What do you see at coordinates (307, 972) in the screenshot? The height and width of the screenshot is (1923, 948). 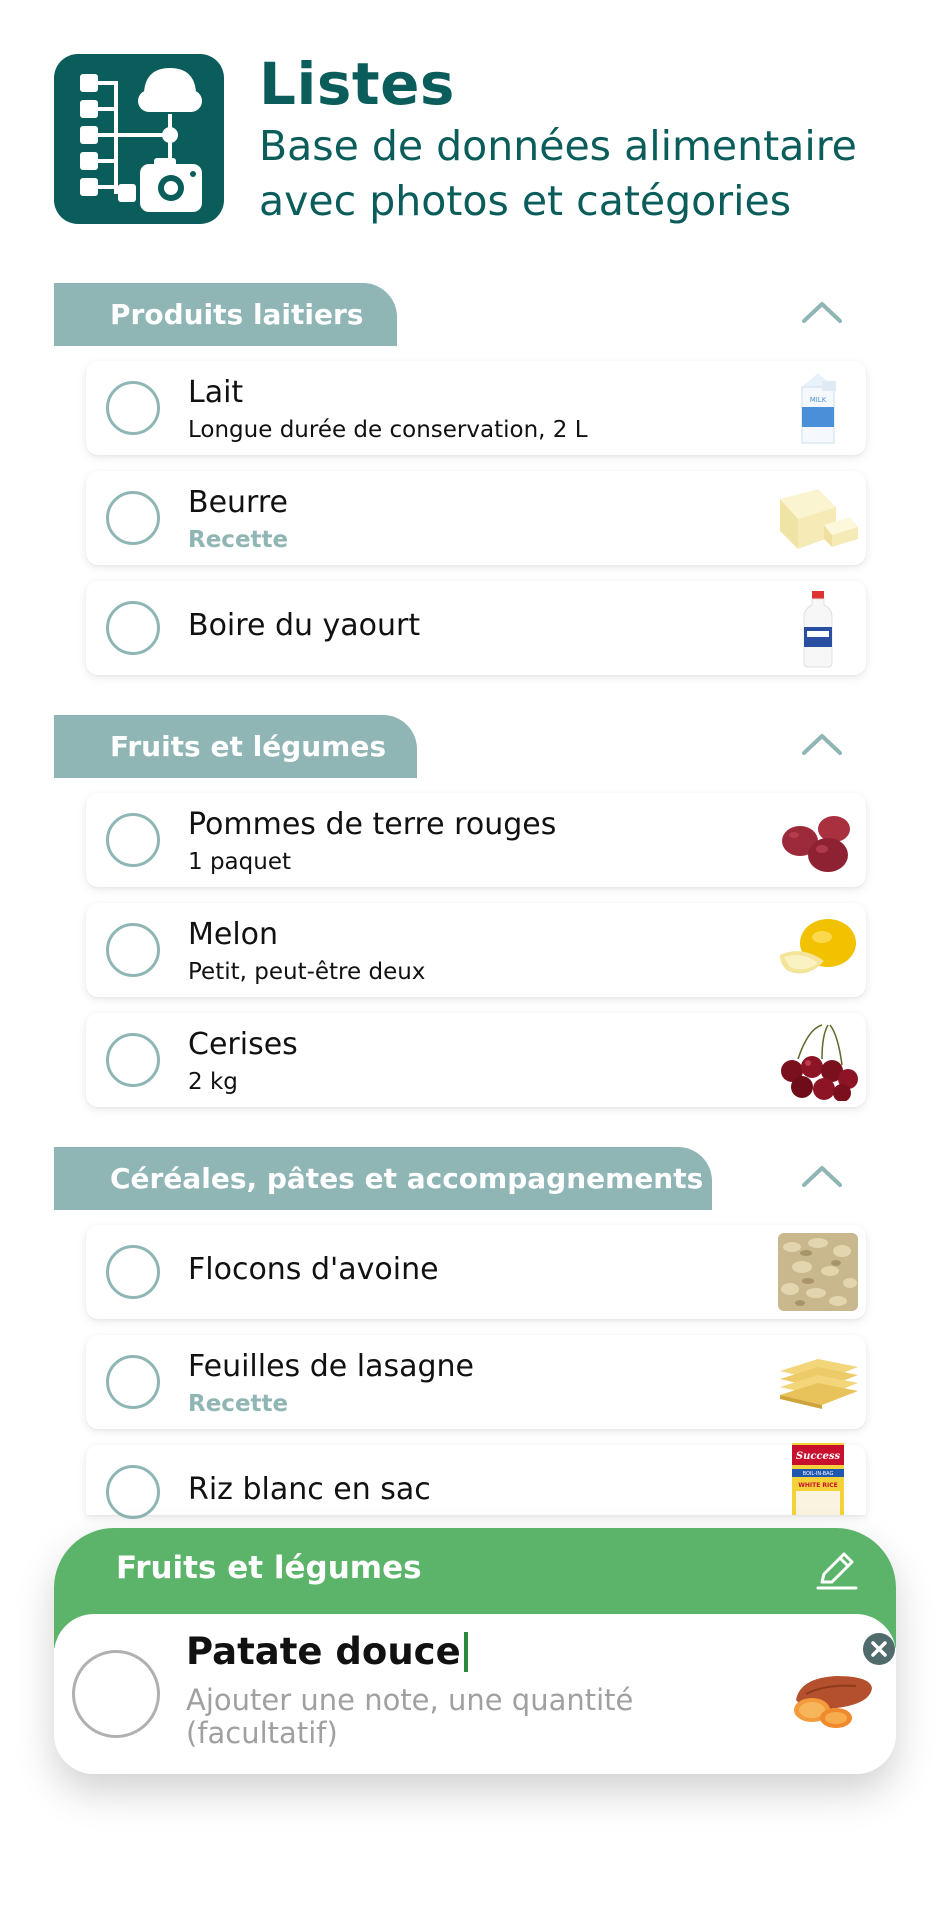 I see `item-note: Petit, peut-être deux` at bounding box center [307, 972].